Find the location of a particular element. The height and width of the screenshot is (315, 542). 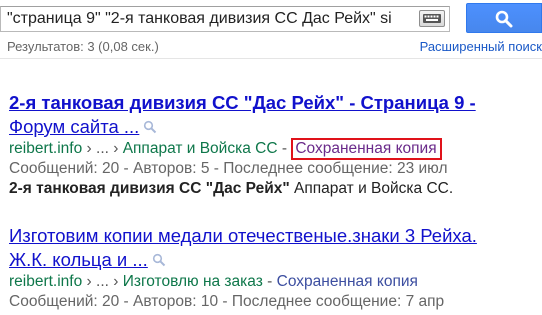

search-bar is located at coordinates (271, 17).